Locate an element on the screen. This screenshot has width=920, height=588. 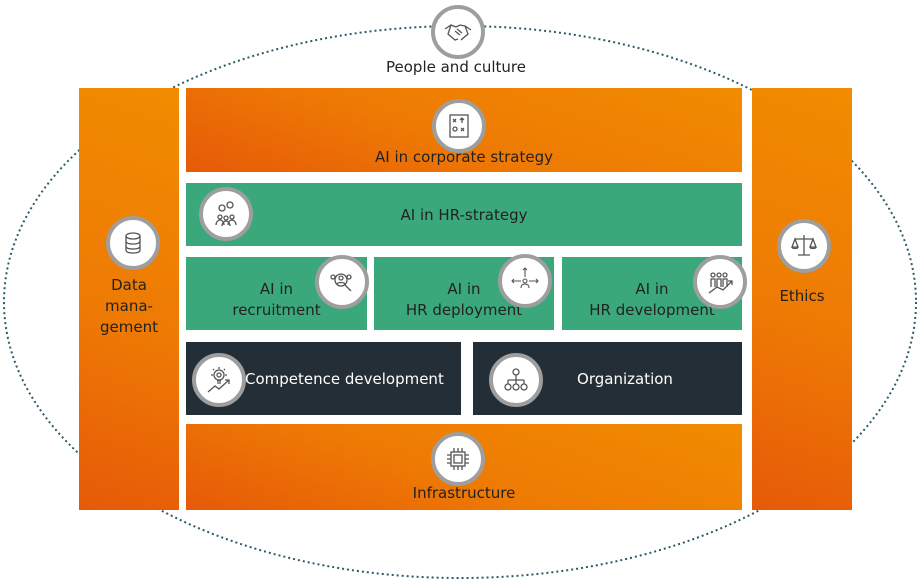
scales-icon is located at coordinates (804, 246).